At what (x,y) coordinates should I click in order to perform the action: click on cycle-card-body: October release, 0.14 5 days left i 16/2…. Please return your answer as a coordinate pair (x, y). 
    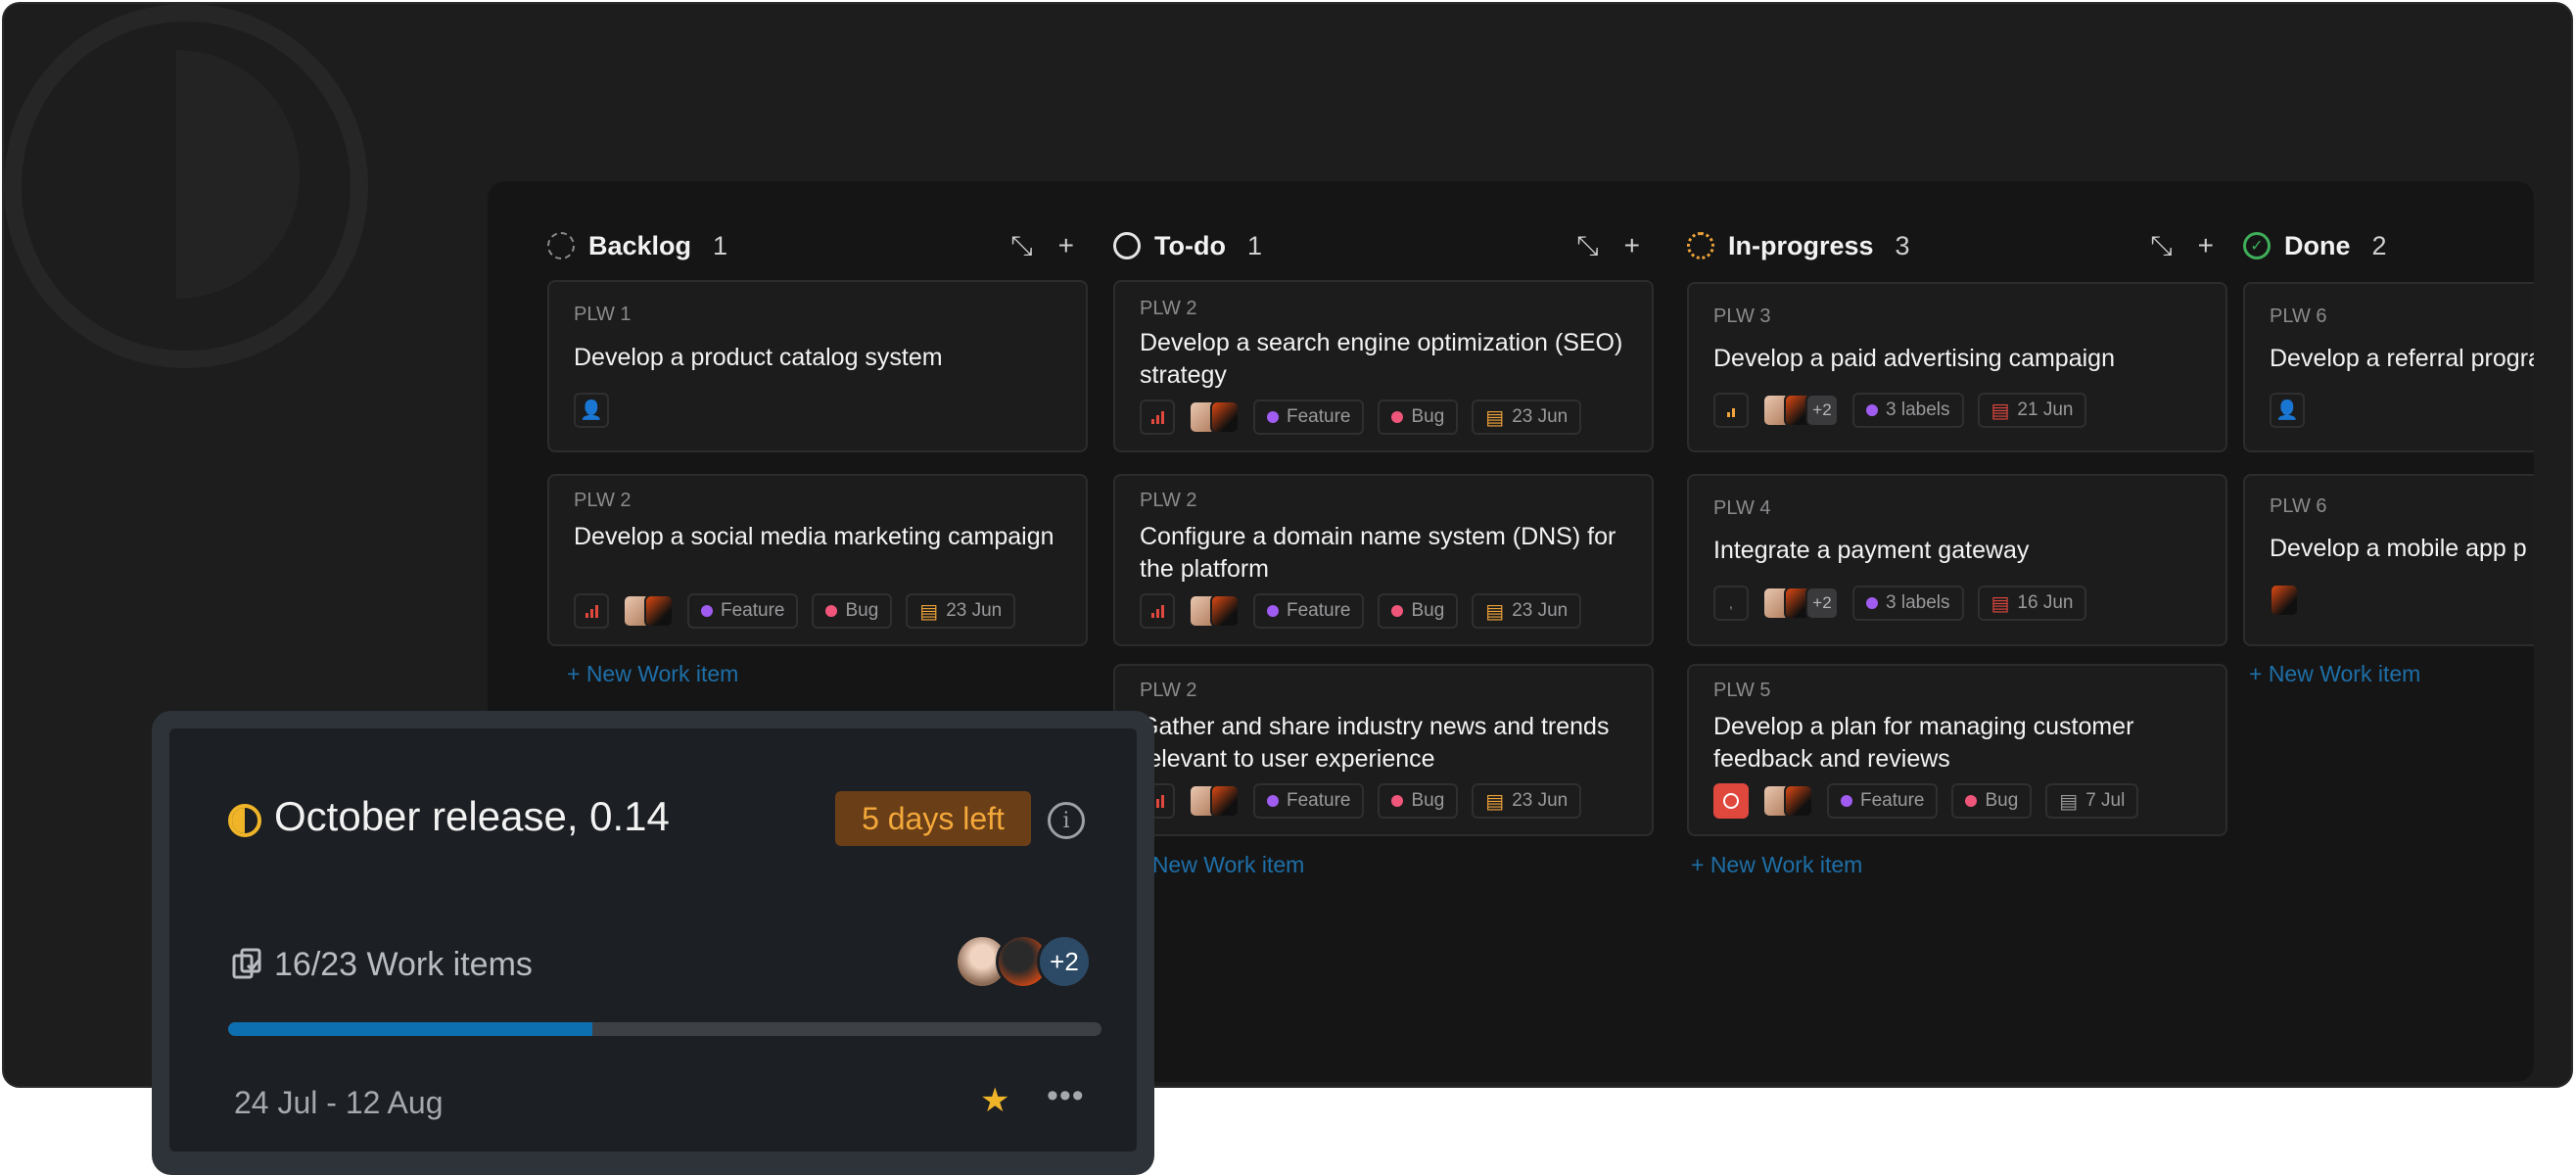
    Looking at the image, I should click on (653, 940).